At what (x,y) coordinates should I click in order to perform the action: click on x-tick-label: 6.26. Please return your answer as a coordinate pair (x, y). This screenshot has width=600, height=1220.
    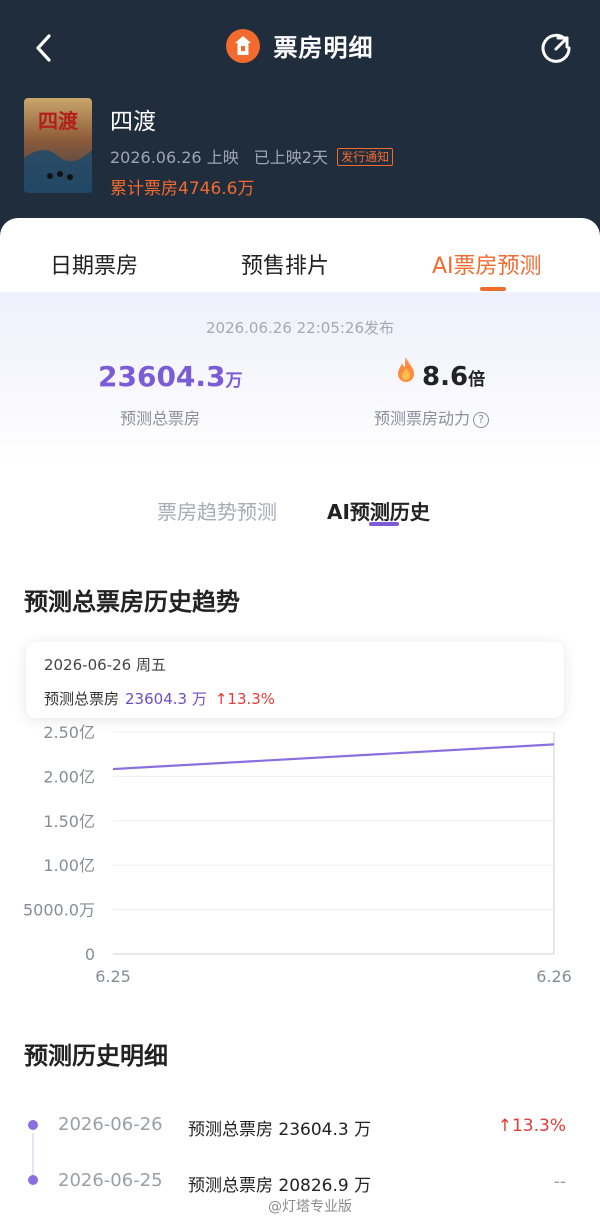
    Looking at the image, I should click on (554, 976).